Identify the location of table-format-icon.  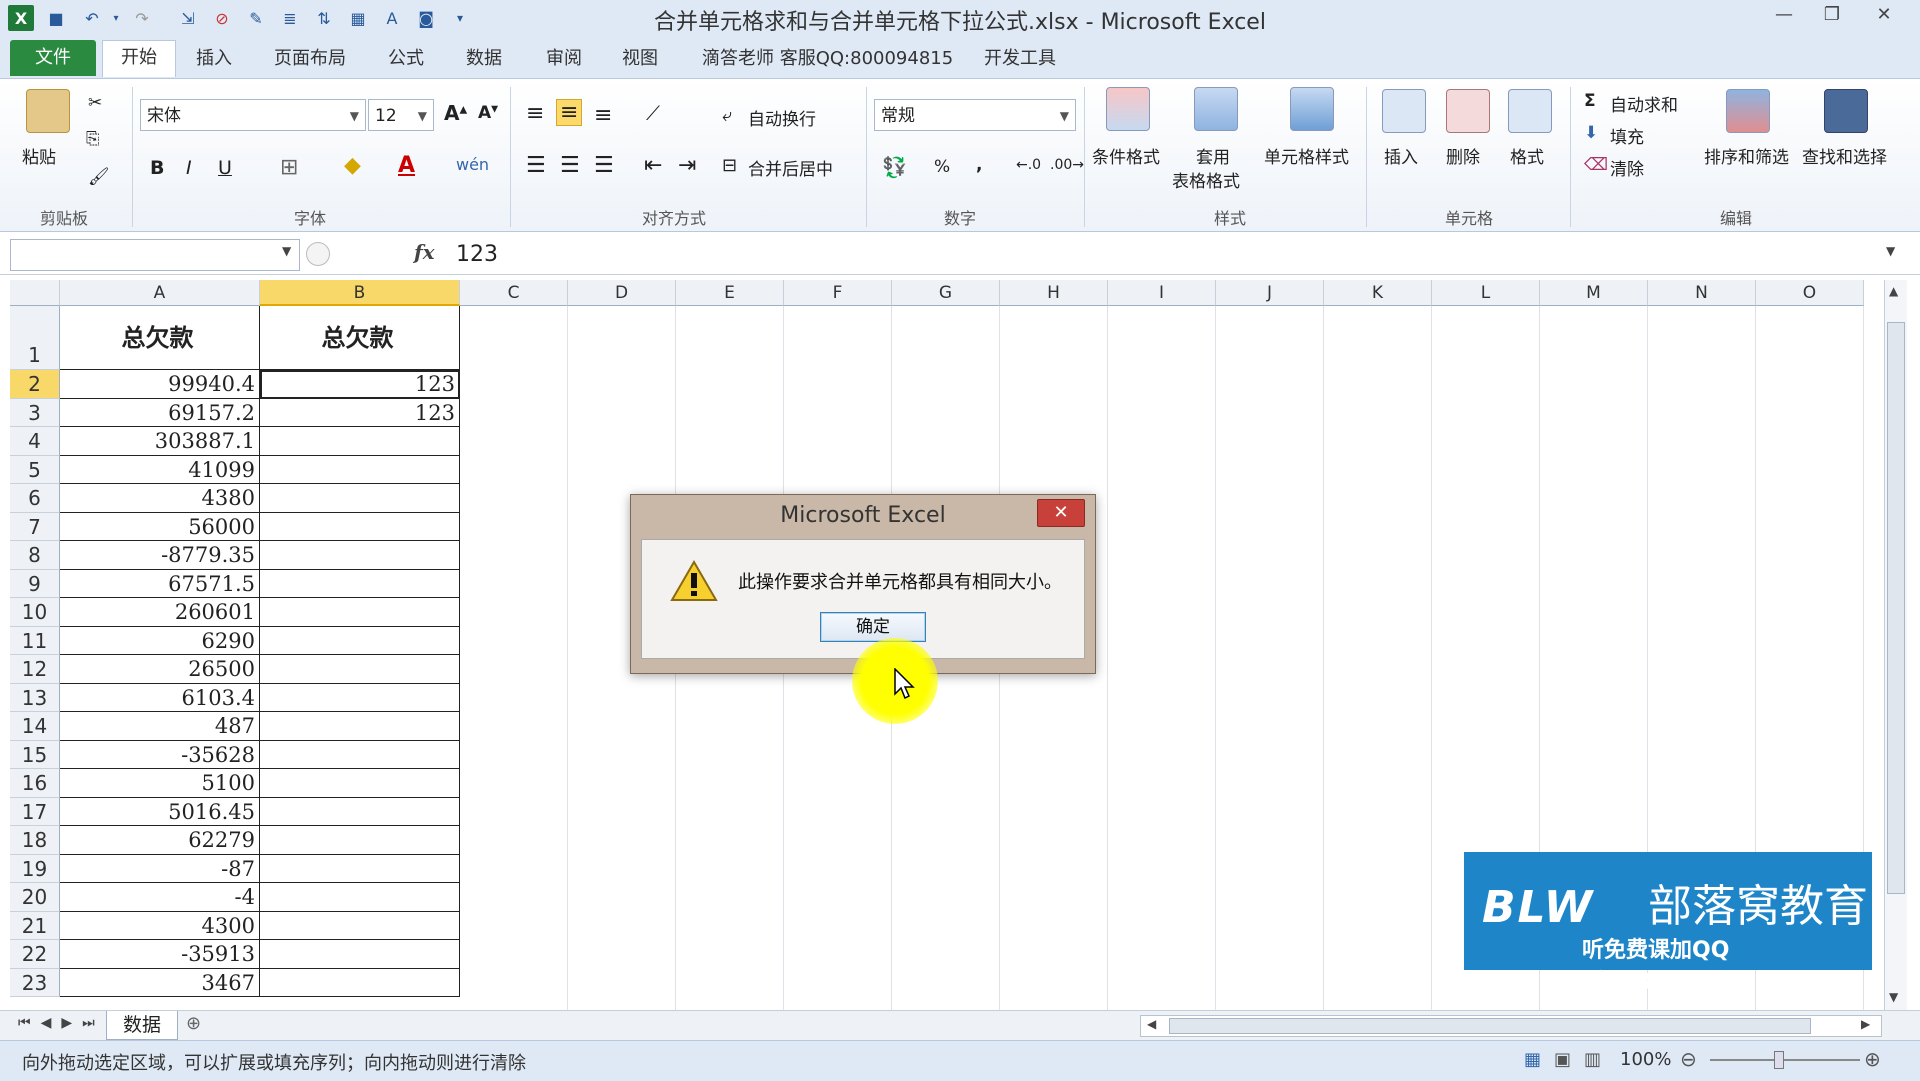
(1216, 109).